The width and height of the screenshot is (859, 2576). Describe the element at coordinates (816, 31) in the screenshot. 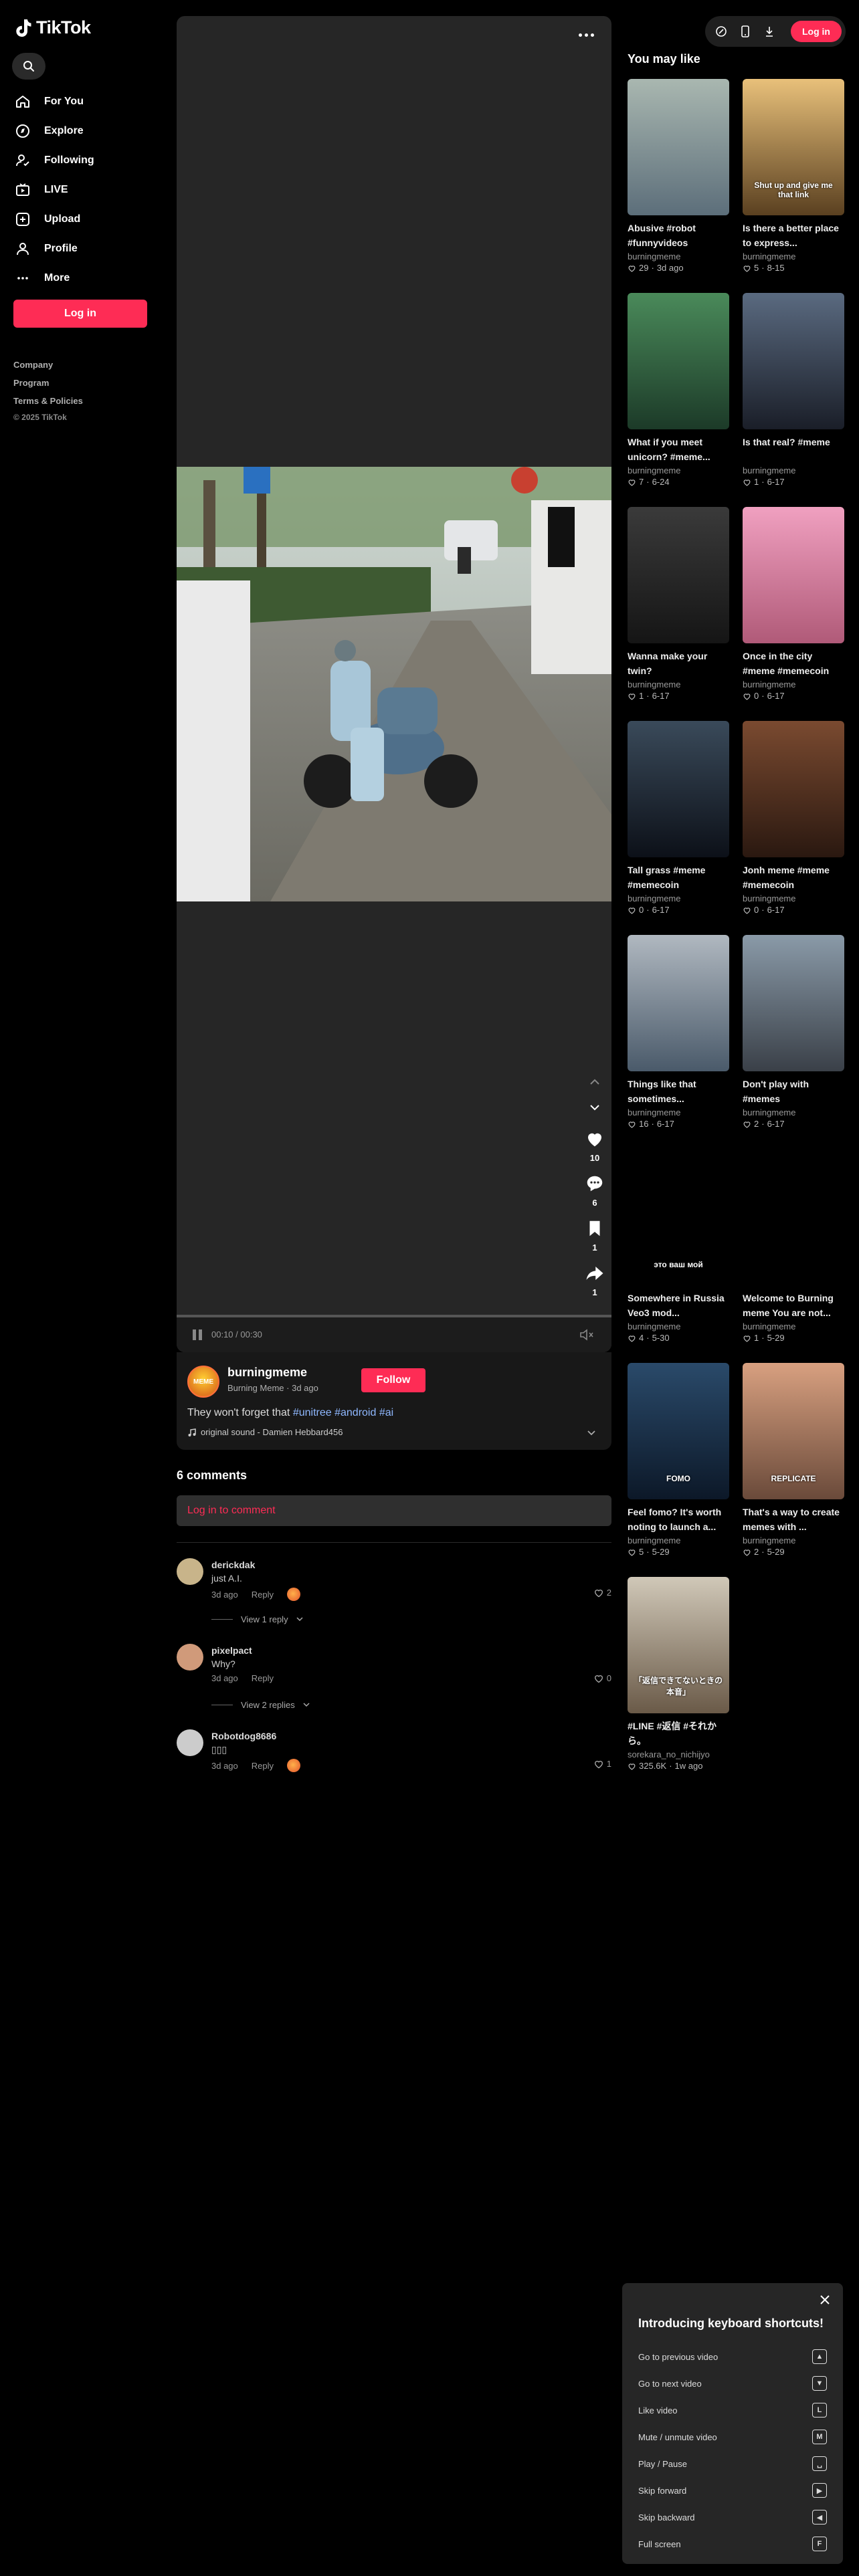

I see `header-login-button: Log in` at that location.